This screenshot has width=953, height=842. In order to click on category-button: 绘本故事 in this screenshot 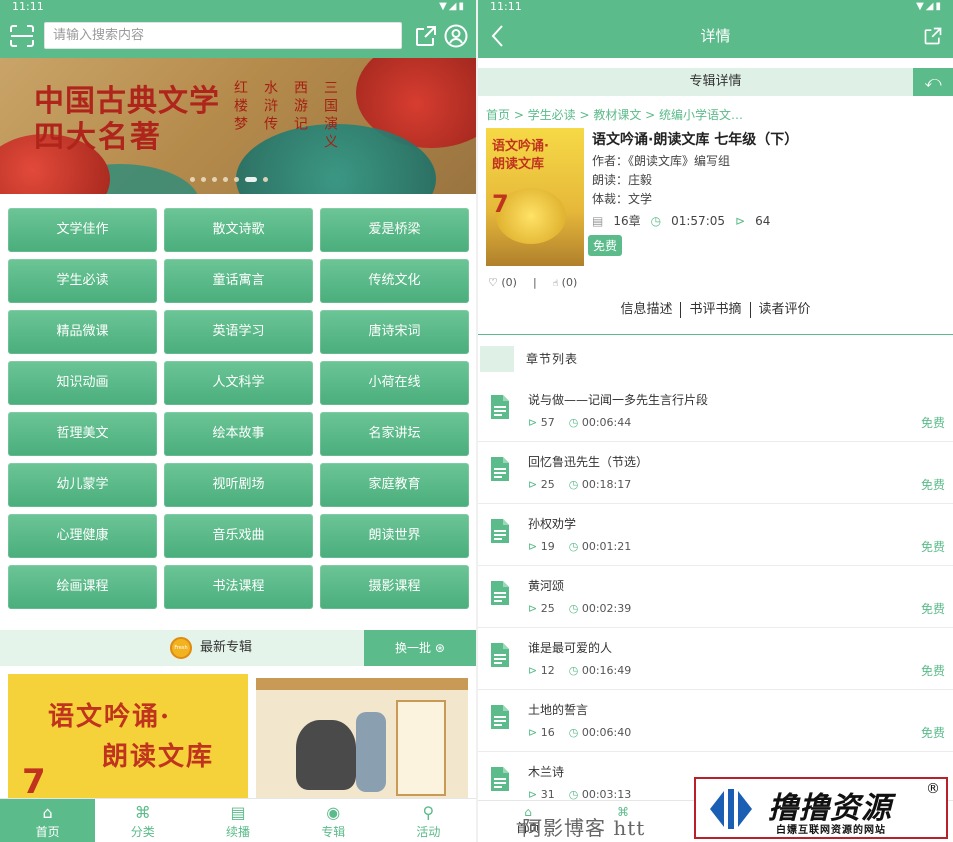, I will do `click(238, 434)`.